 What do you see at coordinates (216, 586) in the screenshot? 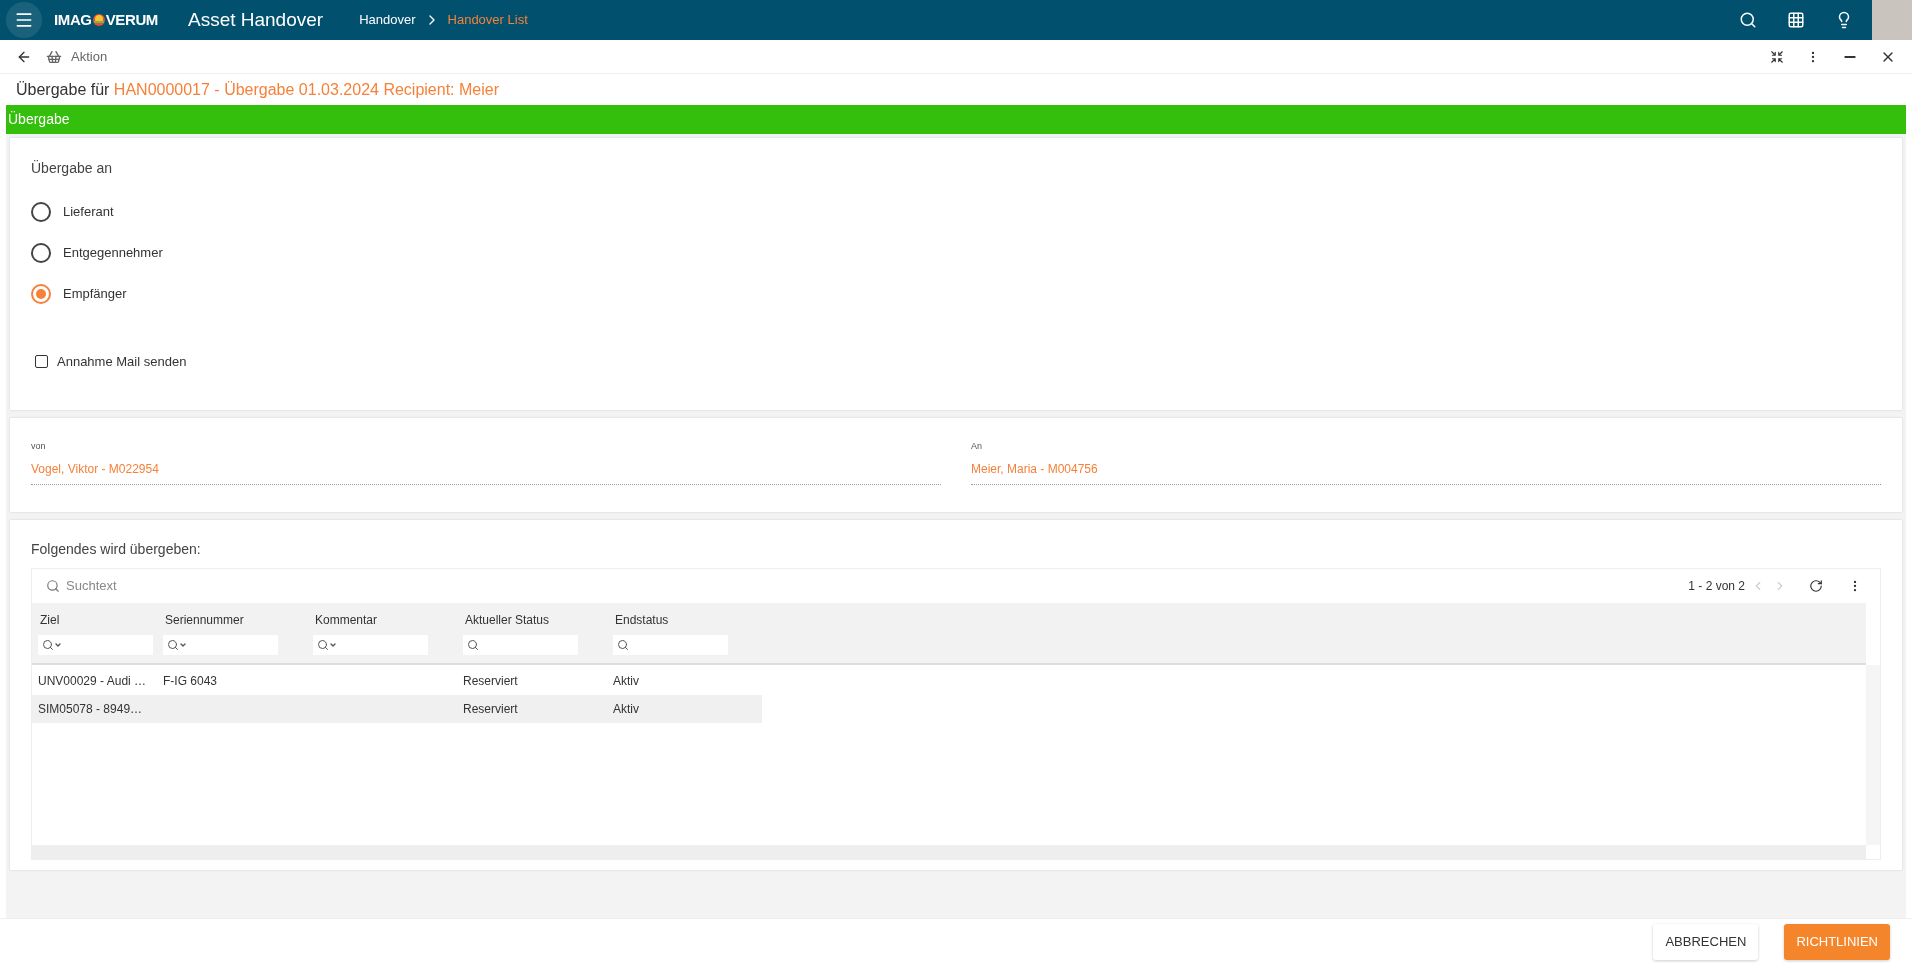
I see `search-field: Suchtext` at bounding box center [216, 586].